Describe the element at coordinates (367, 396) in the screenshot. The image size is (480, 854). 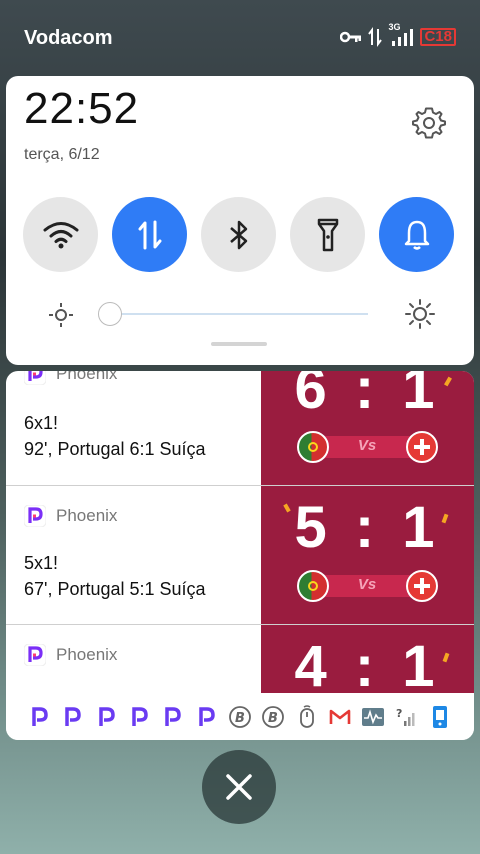
I see `score-display: 6 : 1` at that location.